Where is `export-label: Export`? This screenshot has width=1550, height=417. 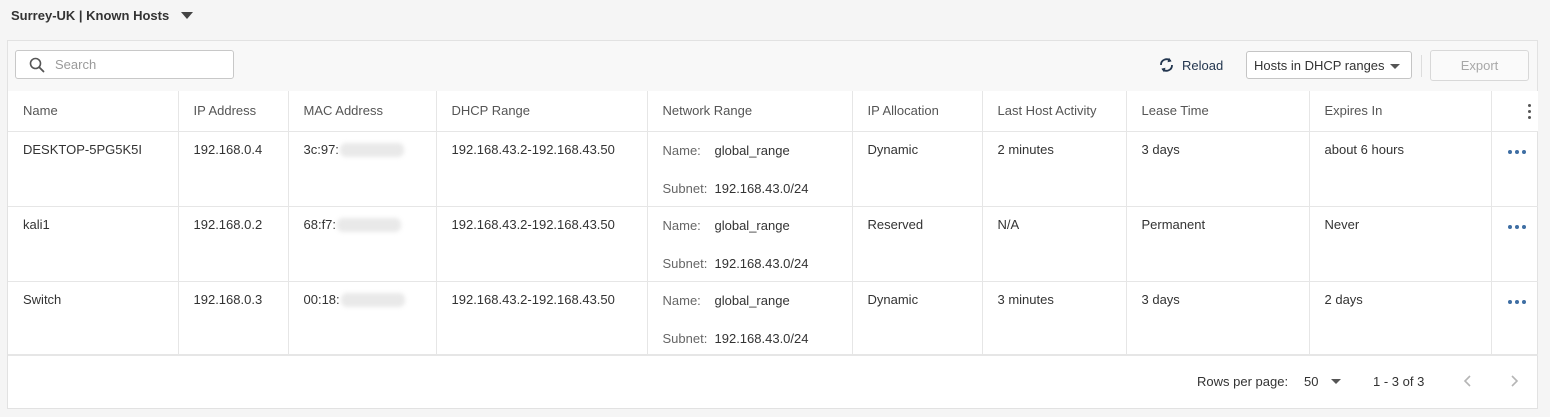 export-label: Export is located at coordinates (1479, 65).